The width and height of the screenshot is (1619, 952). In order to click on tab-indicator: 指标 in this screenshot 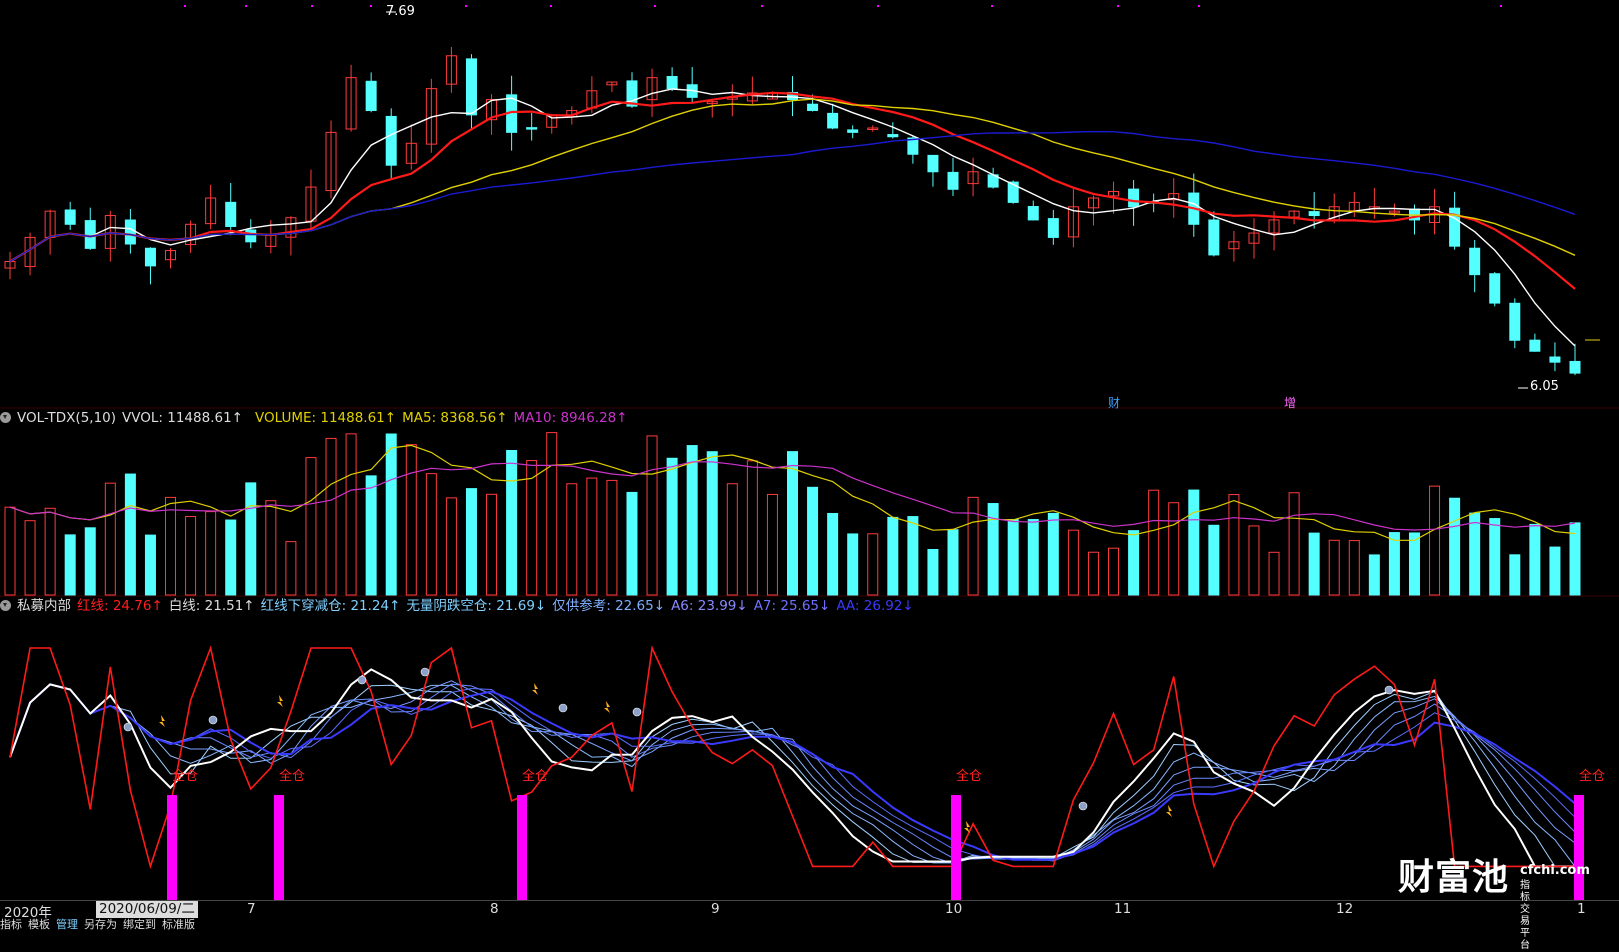, I will do `click(11, 924)`.